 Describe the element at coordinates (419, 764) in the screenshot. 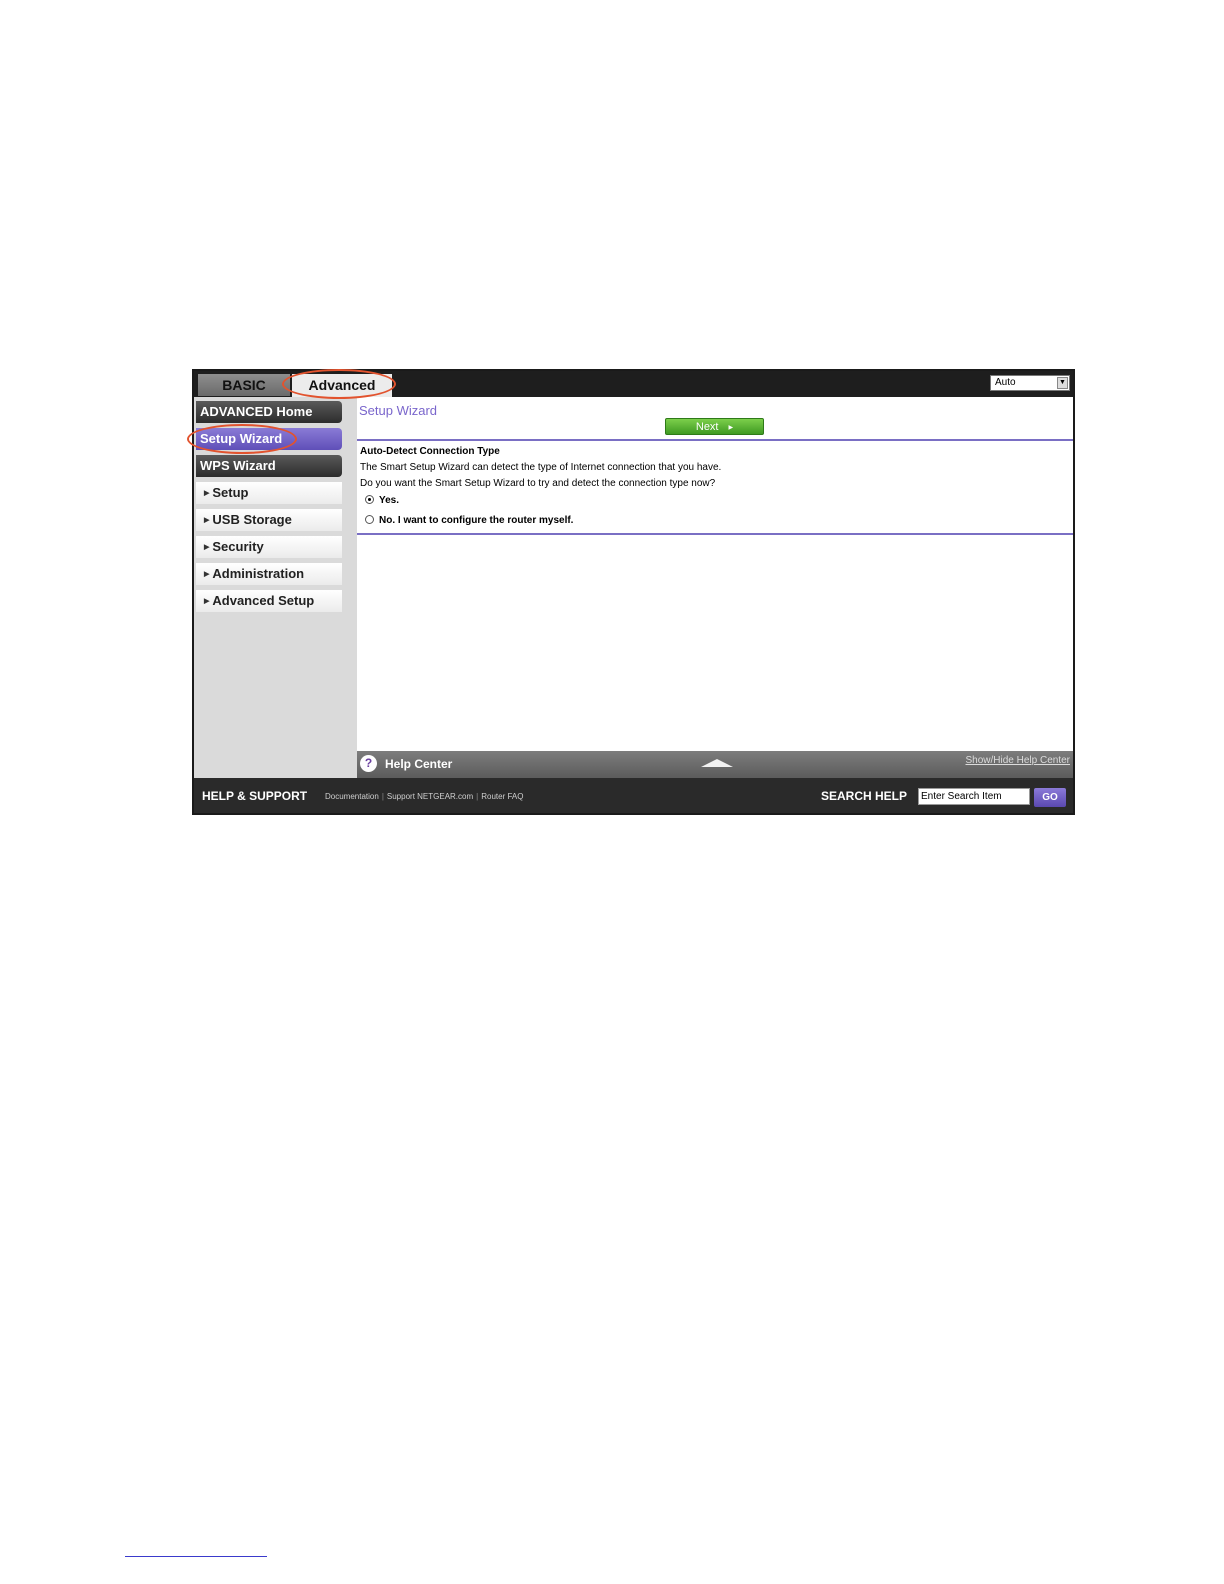

I see `help-center-label: Help Center` at that location.